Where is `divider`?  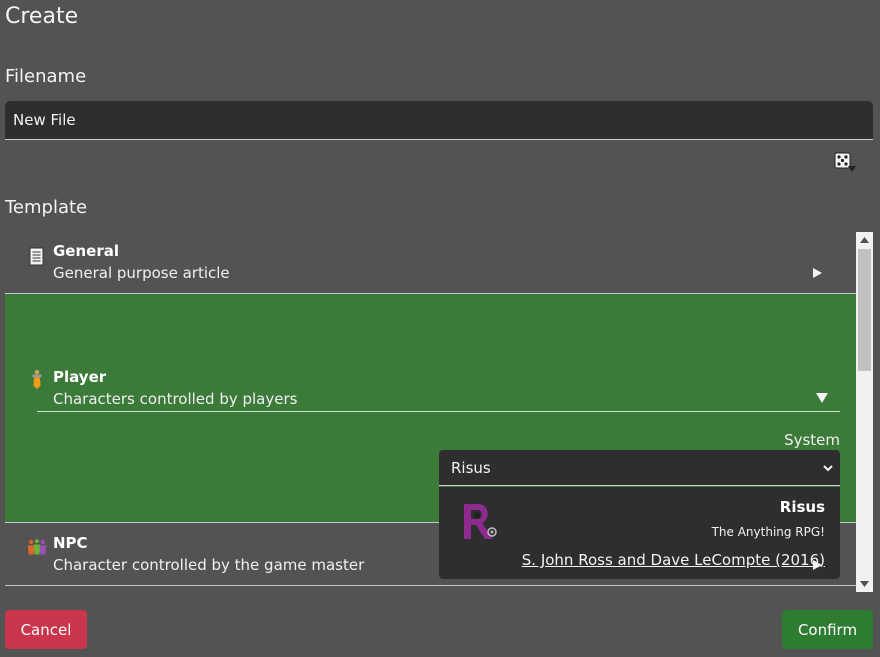 divider is located at coordinates (438, 411).